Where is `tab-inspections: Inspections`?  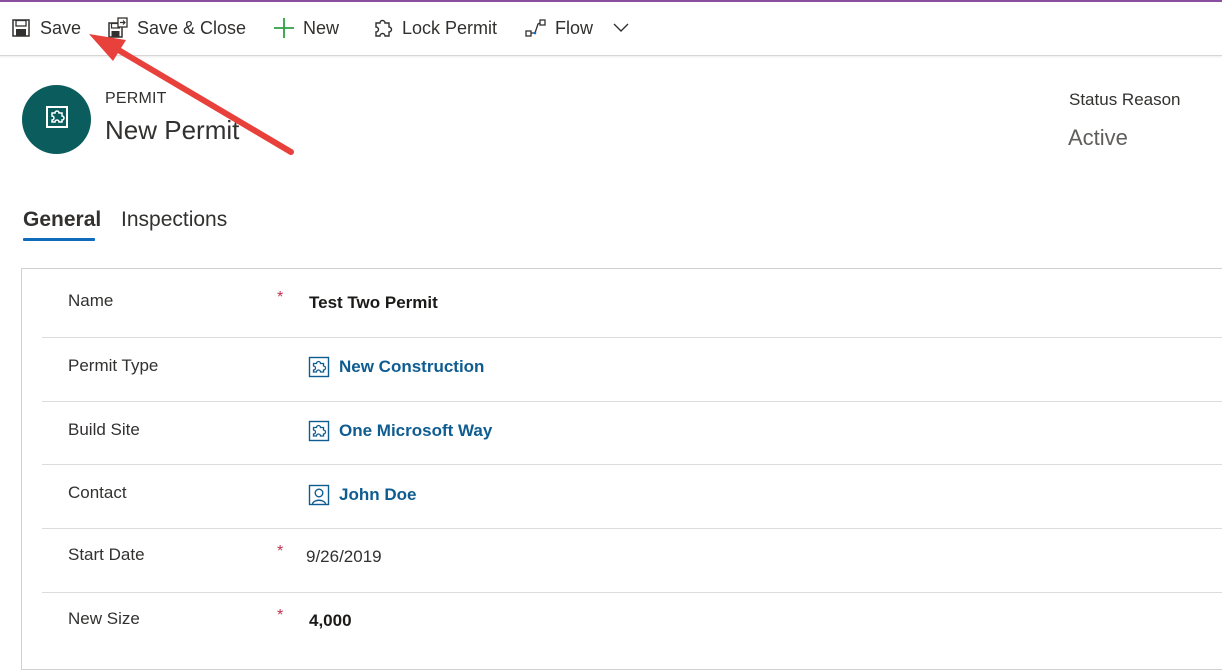 tab-inspections: Inspections is located at coordinates (174, 220).